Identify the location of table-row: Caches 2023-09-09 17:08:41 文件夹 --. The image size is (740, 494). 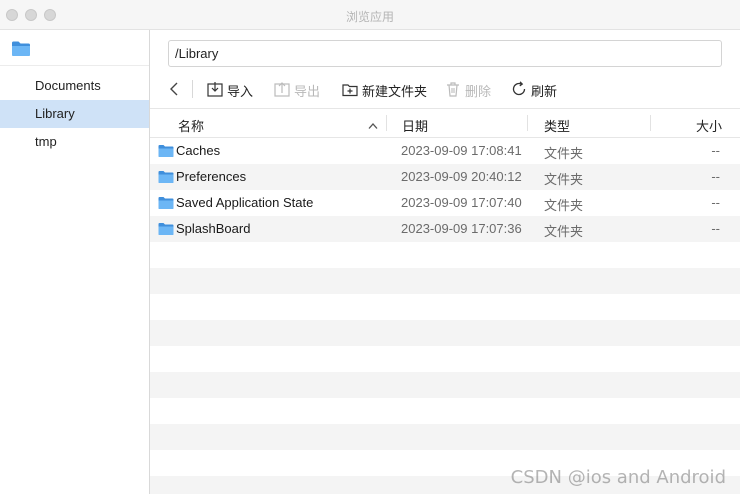
(445, 151).